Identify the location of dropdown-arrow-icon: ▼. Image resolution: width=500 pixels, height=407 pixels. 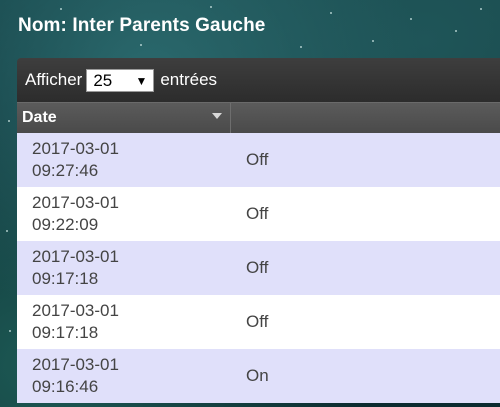
(141, 80).